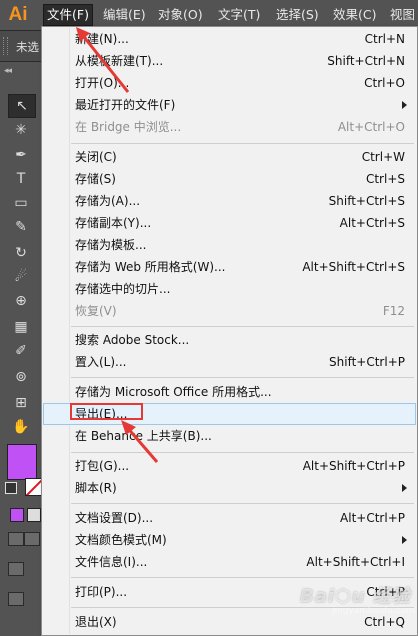 This screenshot has height=636, width=418. Describe the element at coordinates (374, 611) in the screenshot. I see `watermark-url: jingyan.baidu.com` at that location.